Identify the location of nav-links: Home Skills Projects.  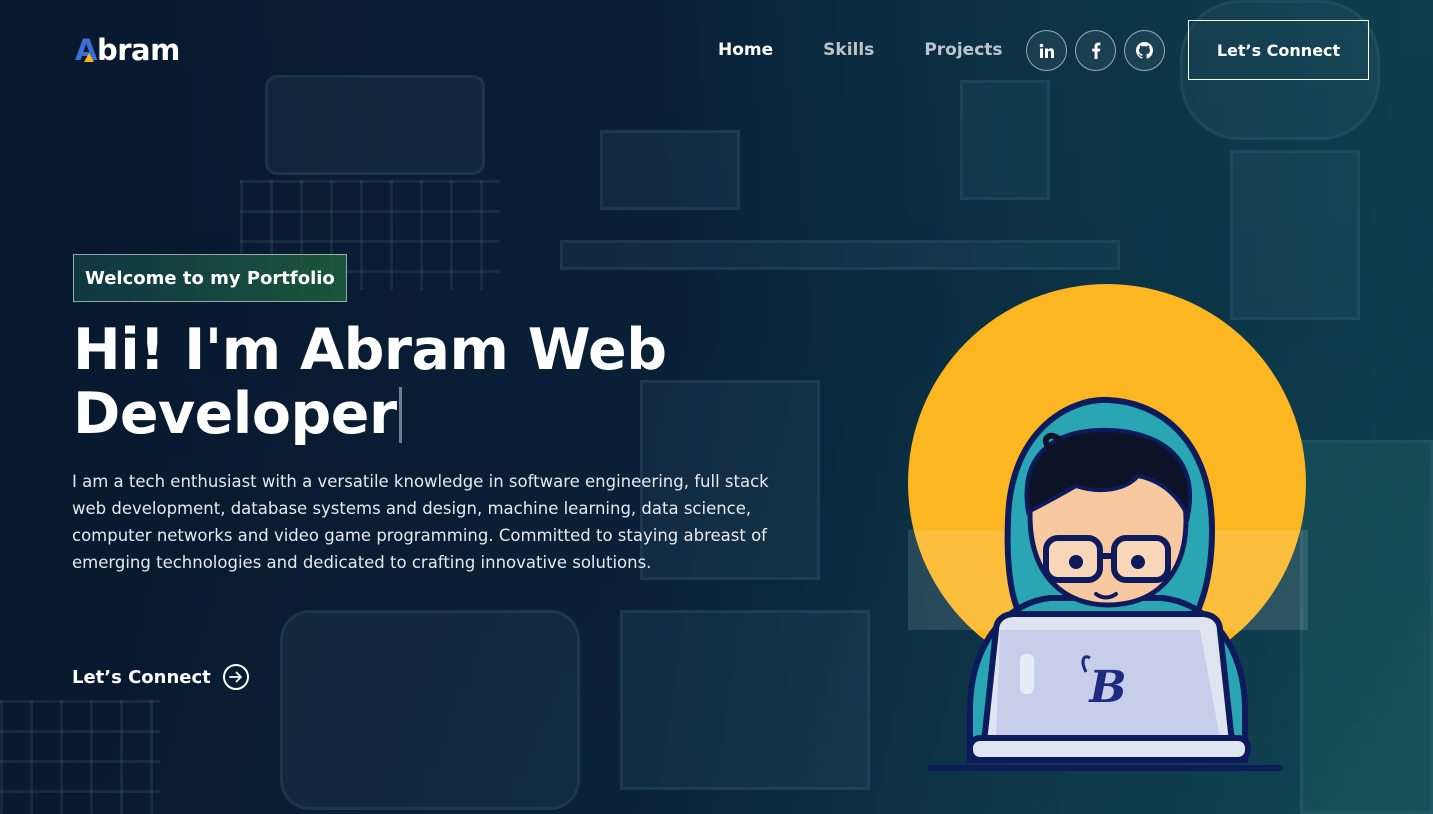
(860, 50).